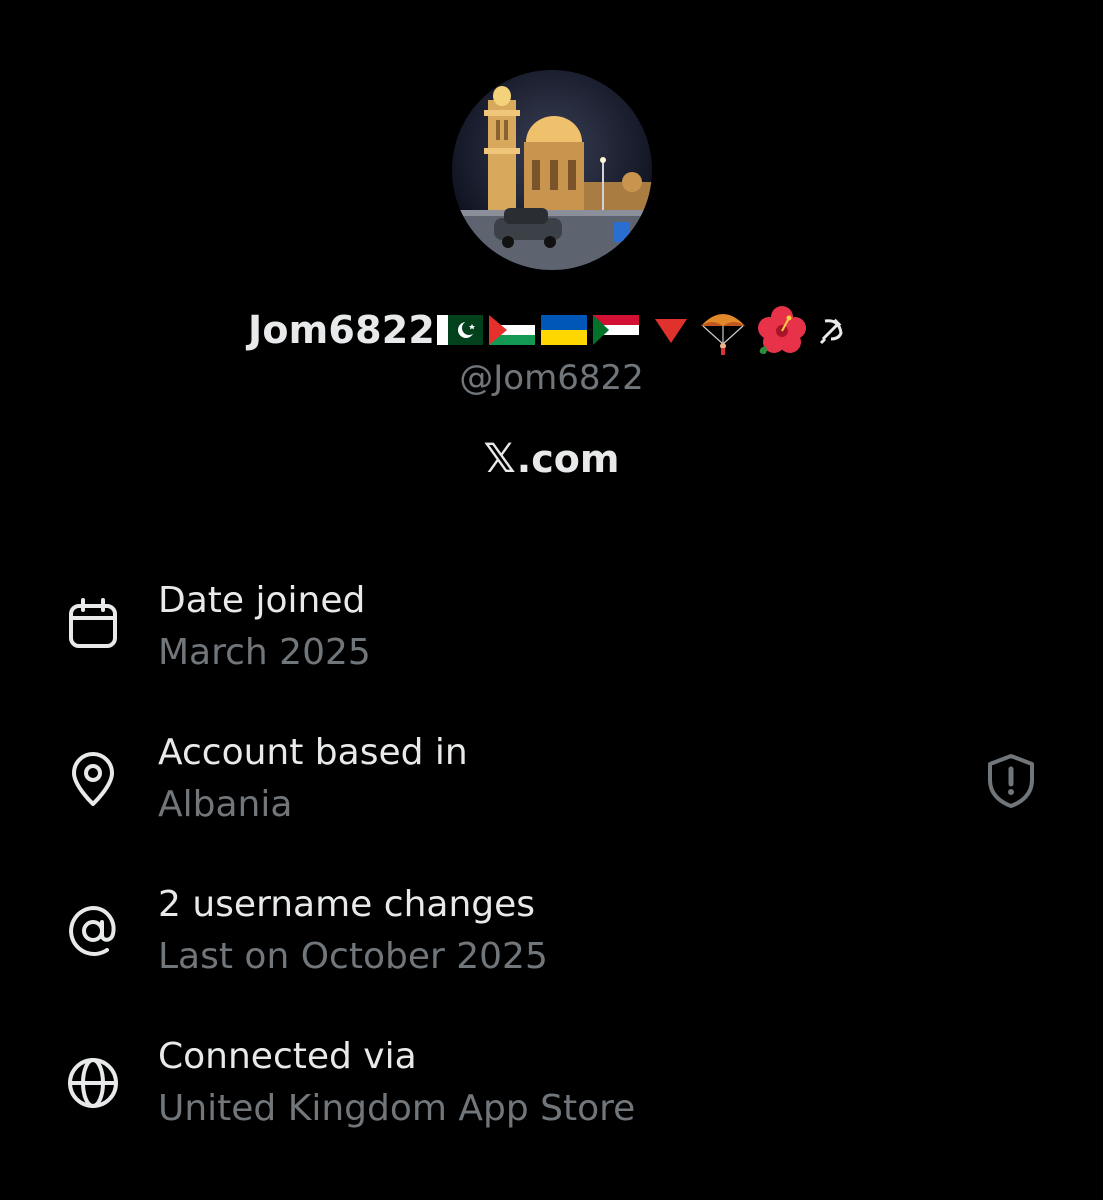 This screenshot has height=1200, width=1103. Describe the element at coordinates (568, 459) in the screenshot. I see `website-domain: .com` at that location.